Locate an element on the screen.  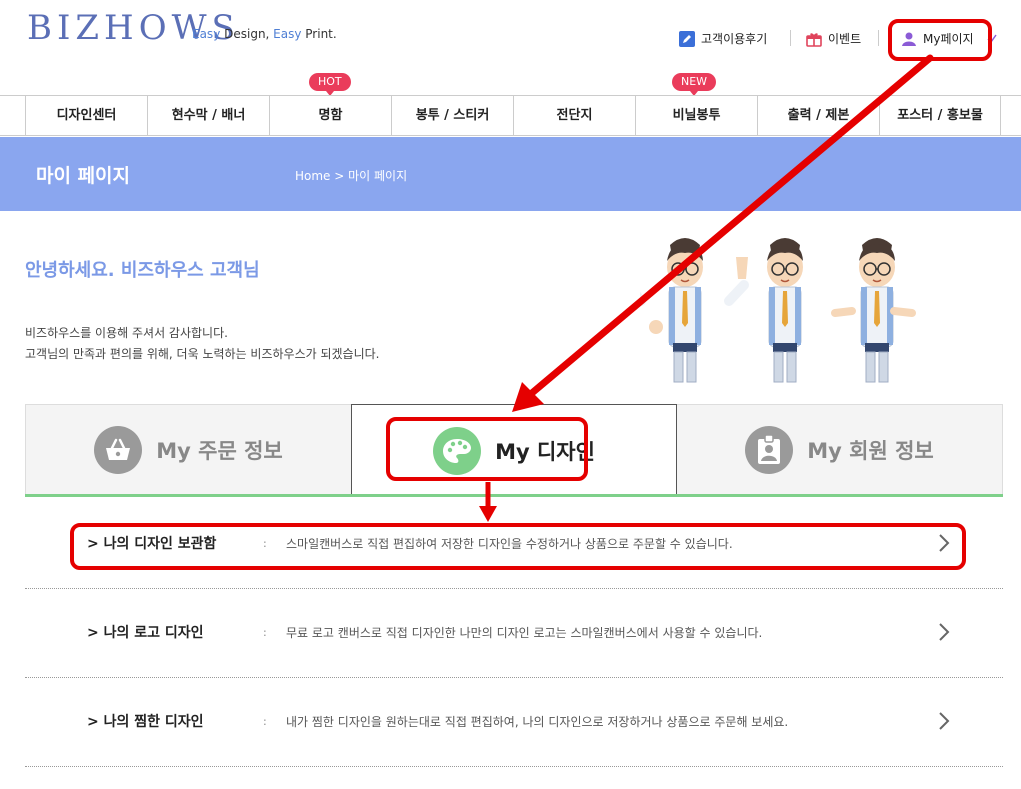
tab-my-member-info: My 회원 정보 is located at coordinates (840, 450).